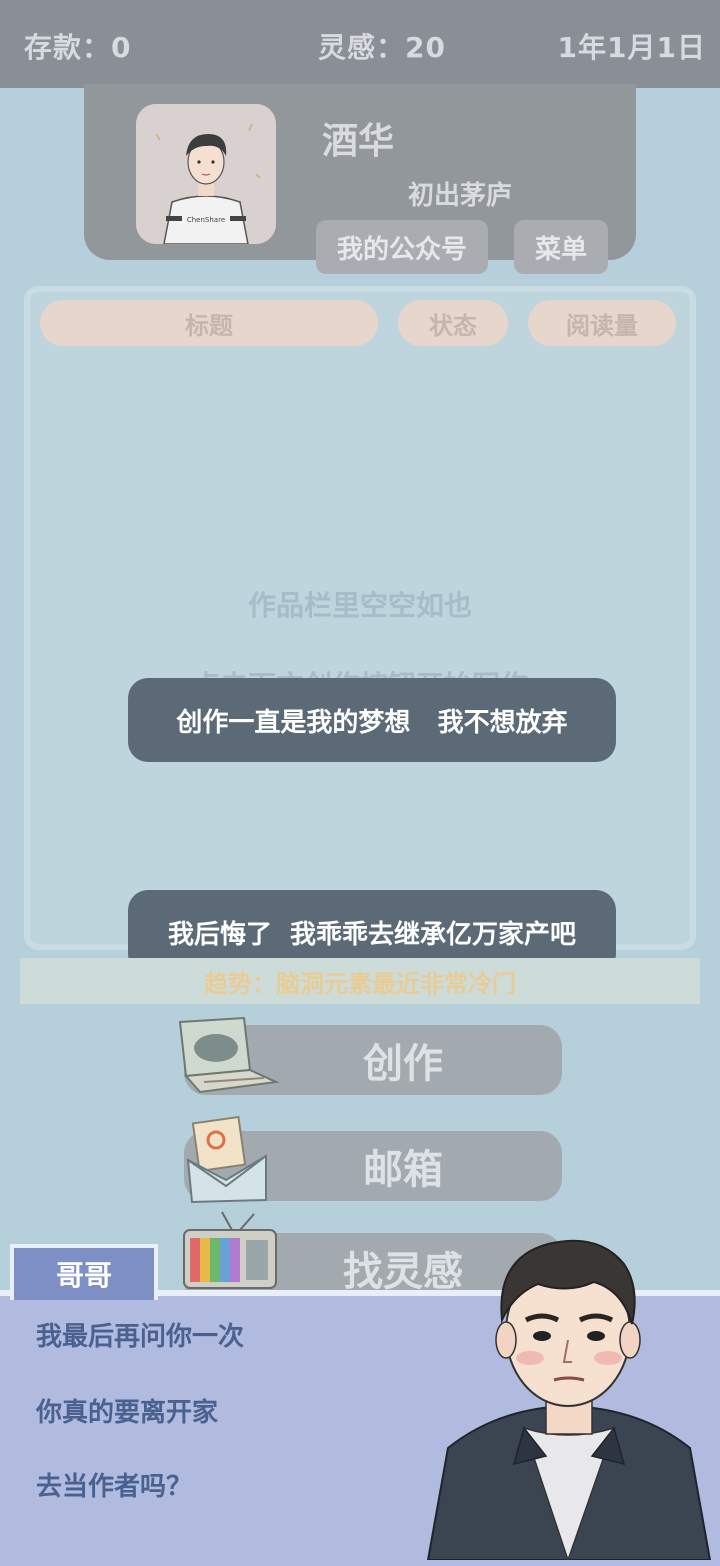 The height and width of the screenshot is (1566, 720). What do you see at coordinates (602, 323) in the screenshot?
I see `column-header-reads: 阅读量` at bounding box center [602, 323].